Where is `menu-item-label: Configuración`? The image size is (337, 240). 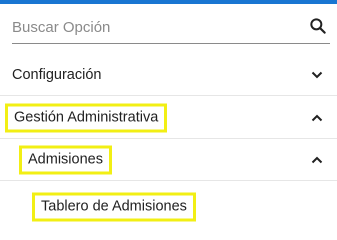 menu-item-label: Configuración is located at coordinates (57, 74).